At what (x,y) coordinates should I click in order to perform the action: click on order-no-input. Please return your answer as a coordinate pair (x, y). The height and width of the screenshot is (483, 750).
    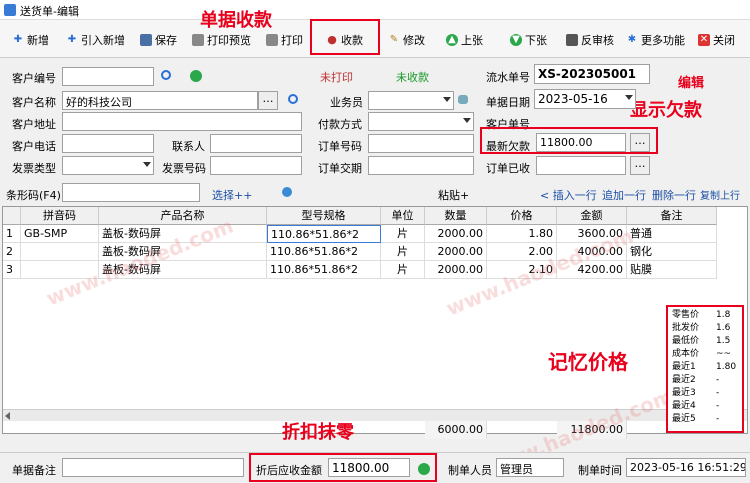
    Looking at the image, I should click on (421, 143).